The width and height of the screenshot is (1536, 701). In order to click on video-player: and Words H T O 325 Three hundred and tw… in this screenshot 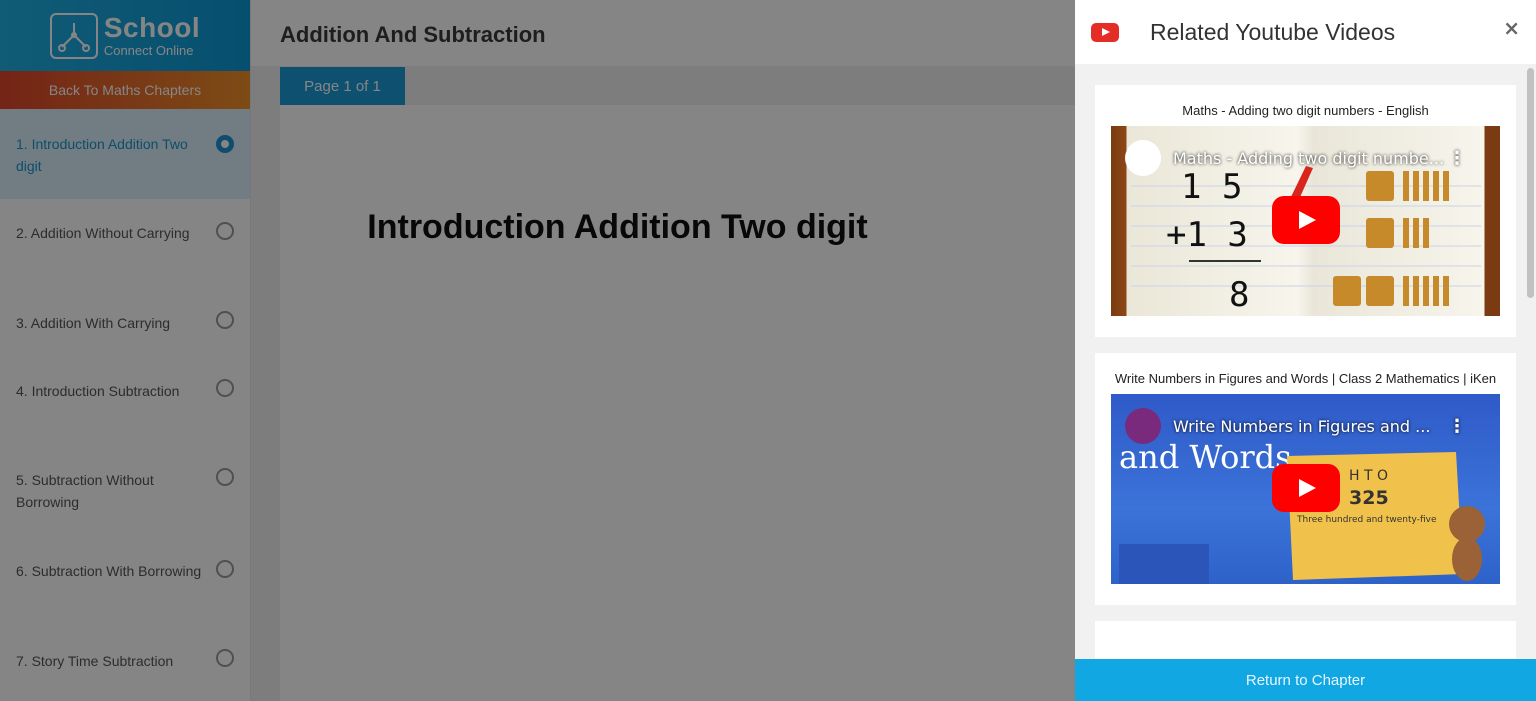, I will do `click(1305, 489)`.